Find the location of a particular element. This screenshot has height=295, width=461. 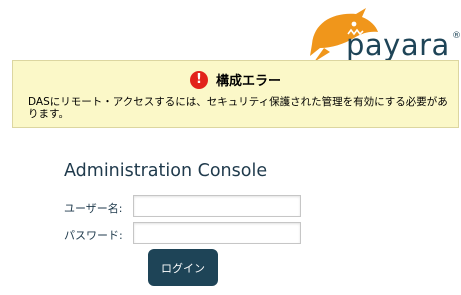

username-input is located at coordinates (217, 206).